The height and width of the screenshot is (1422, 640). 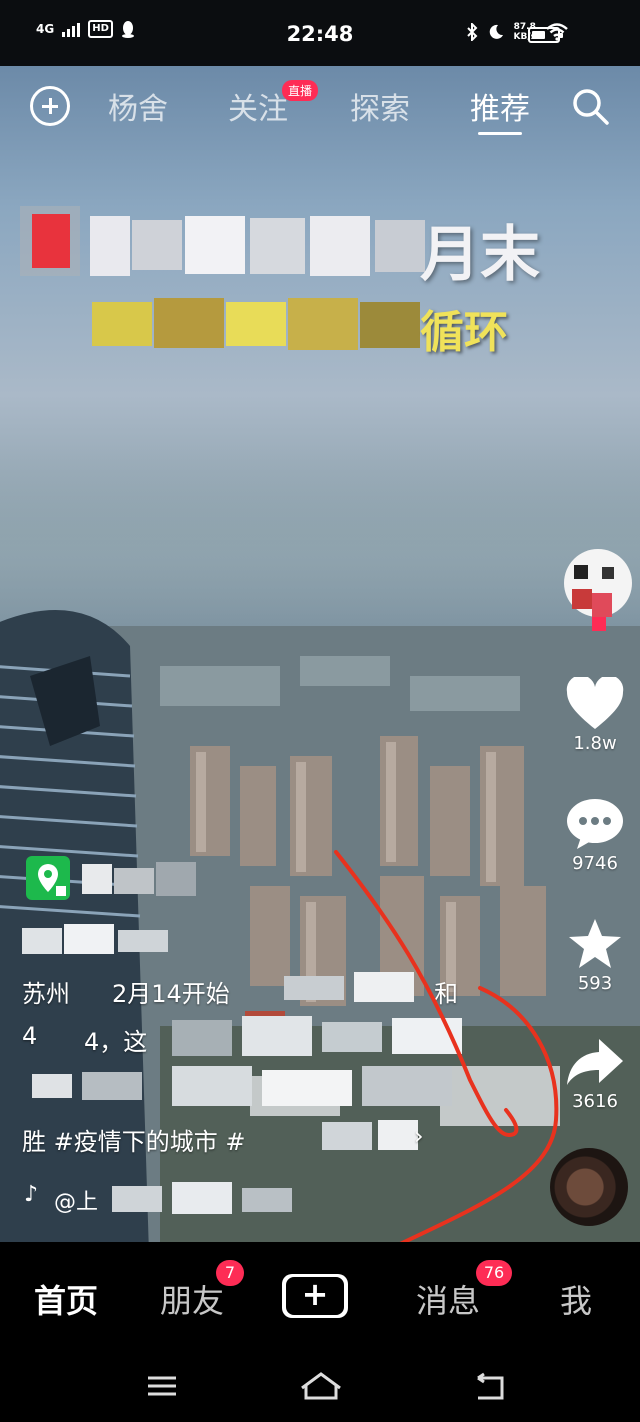 I want to click on live-badge: 直播, so click(x=300, y=90).